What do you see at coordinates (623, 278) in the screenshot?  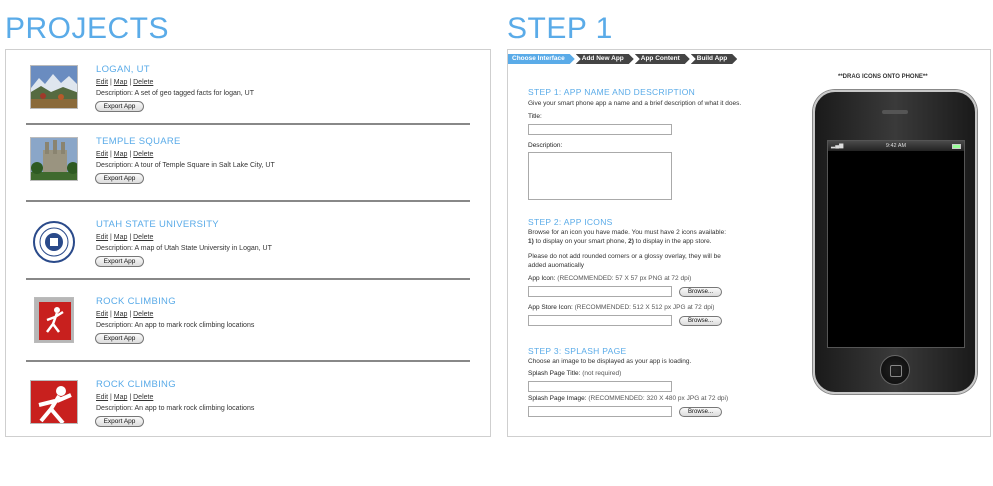 I see `app-icon-hint: (RECOMMENDED: 57 X 57 px PNG at 72 dpi)` at bounding box center [623, 278].